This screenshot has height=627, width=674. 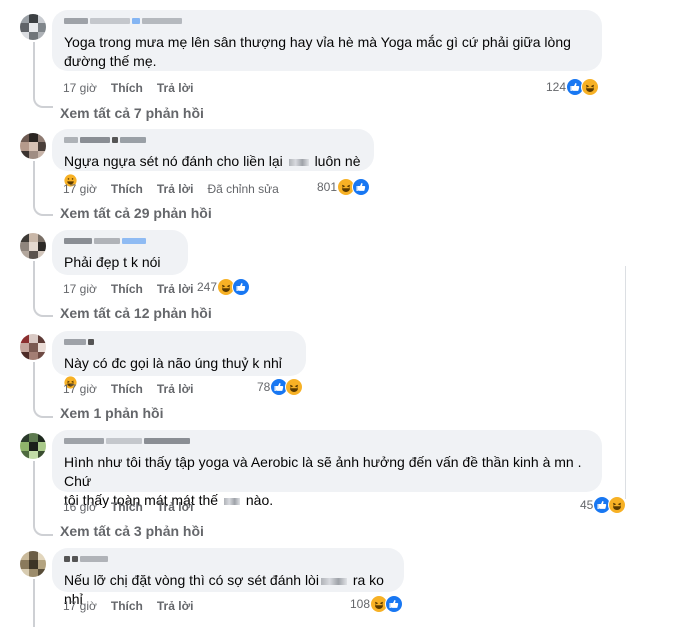 I want to click on edited-label: Đã chỉnh sửa, so click(x=243, y=189).